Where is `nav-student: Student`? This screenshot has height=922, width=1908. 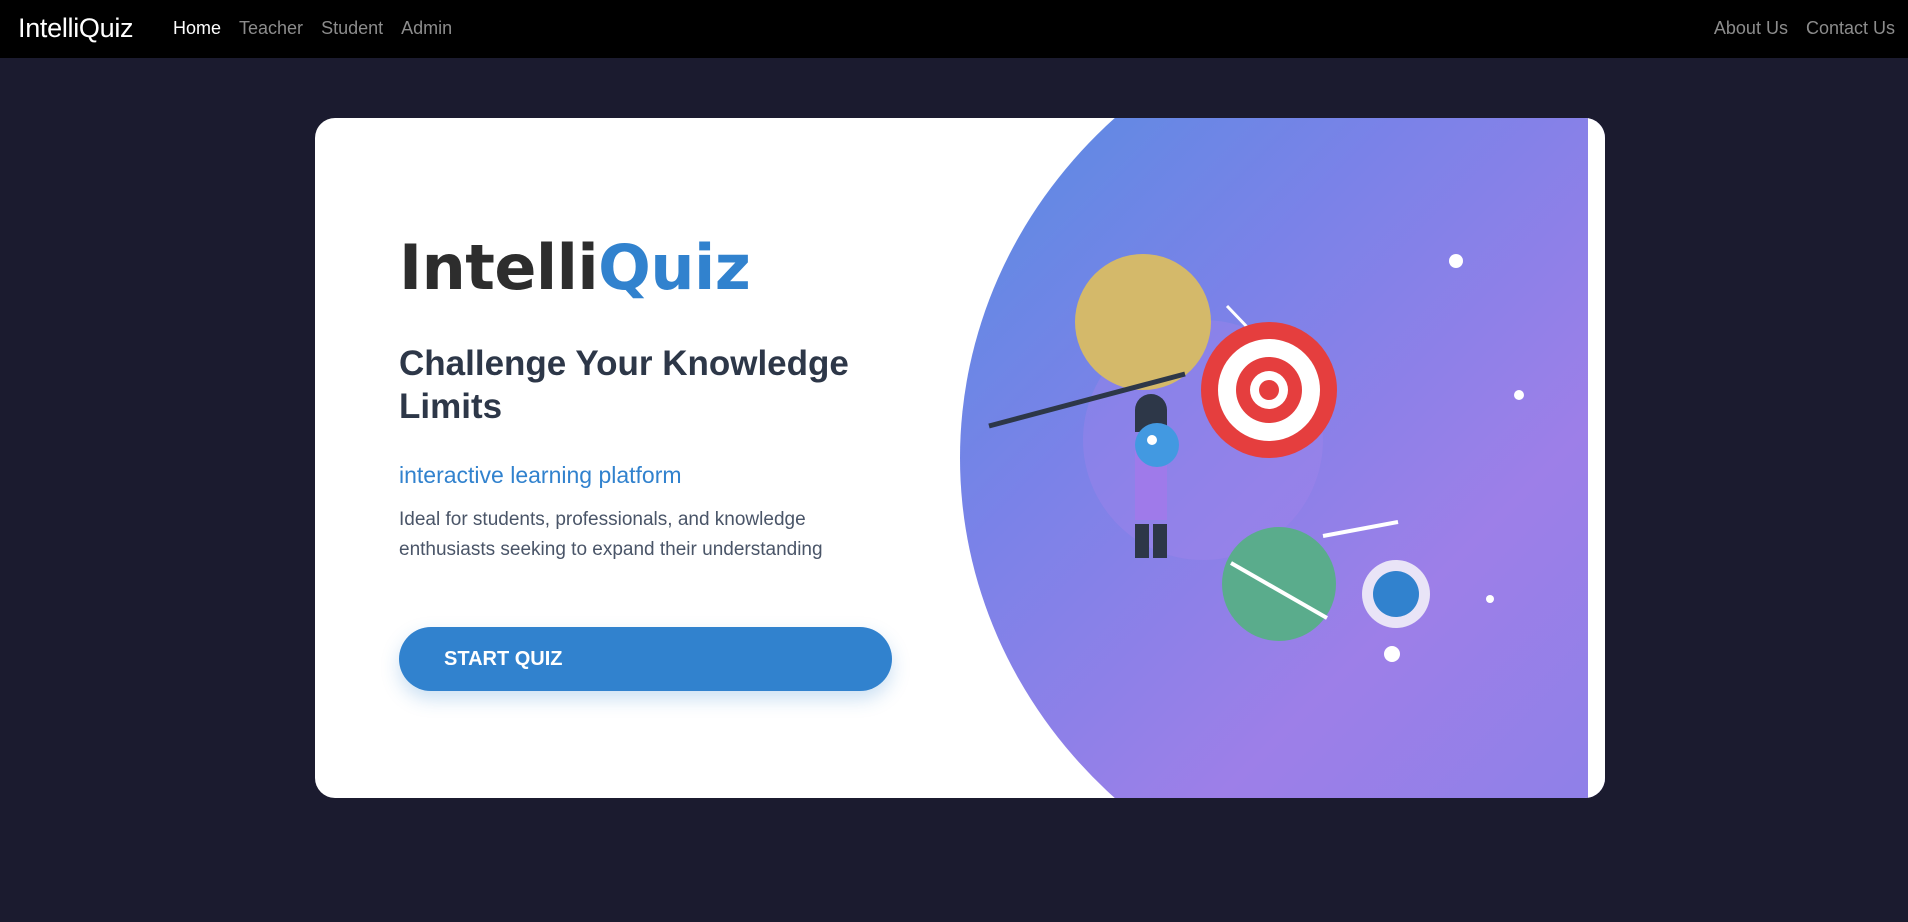
nav-student: Student is located at coordinates (352, 28).